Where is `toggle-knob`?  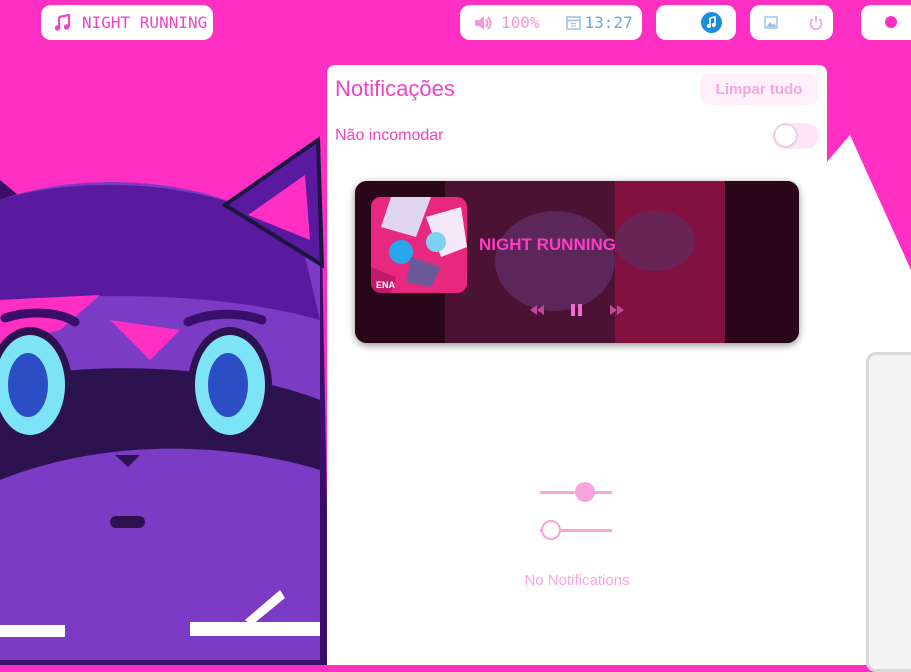 toggle-knob is located at coordinates (785, 135).